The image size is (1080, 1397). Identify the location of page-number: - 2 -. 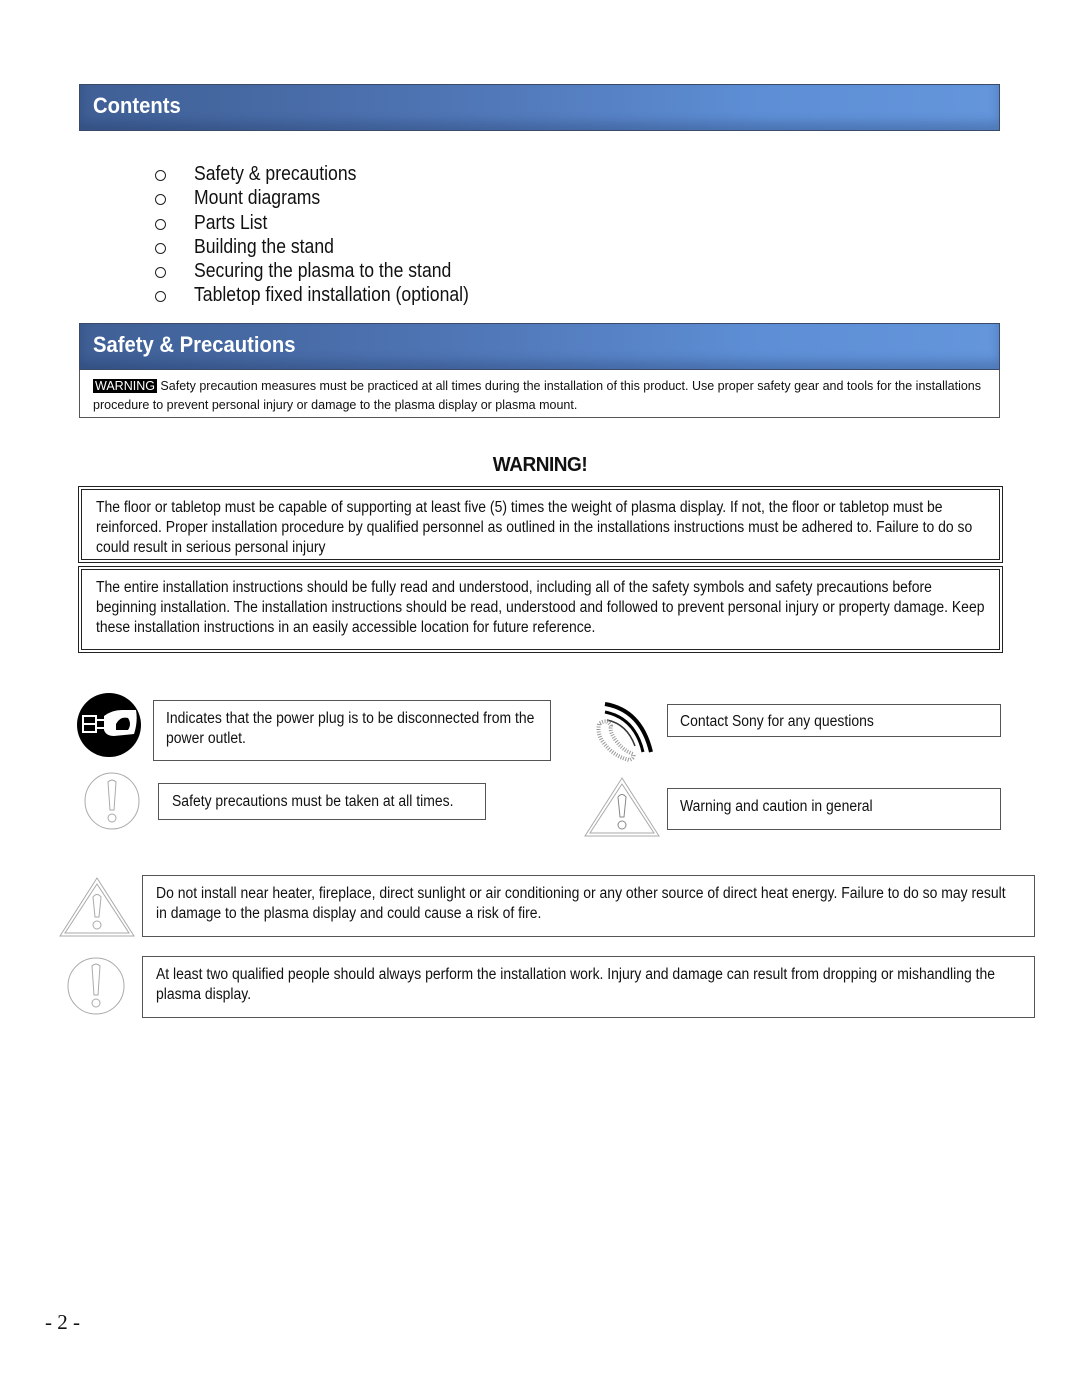
(62, 1322).